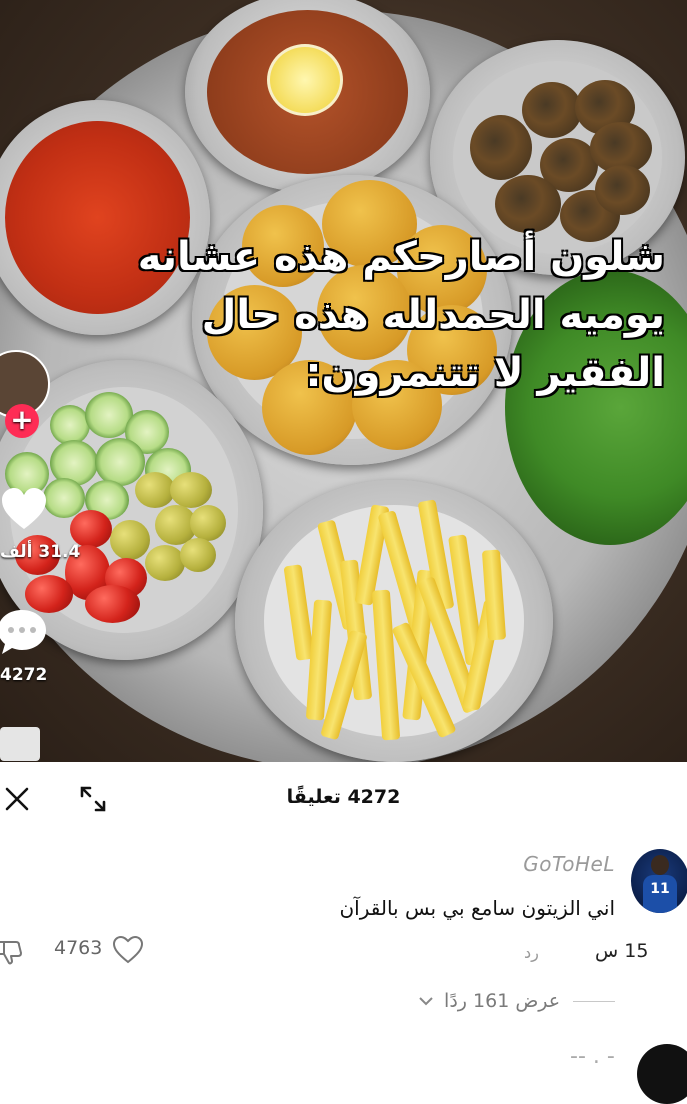  I want to click on reply-button: رد, so click(531, 952).